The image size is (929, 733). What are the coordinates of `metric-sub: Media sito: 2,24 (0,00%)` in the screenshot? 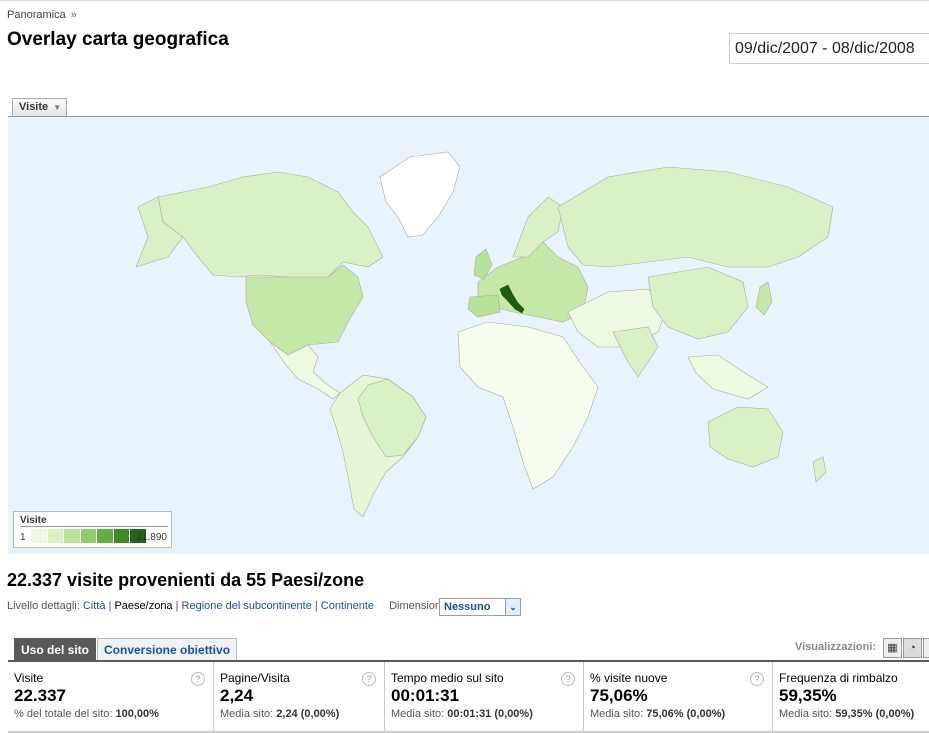 It's located at (280, 714).